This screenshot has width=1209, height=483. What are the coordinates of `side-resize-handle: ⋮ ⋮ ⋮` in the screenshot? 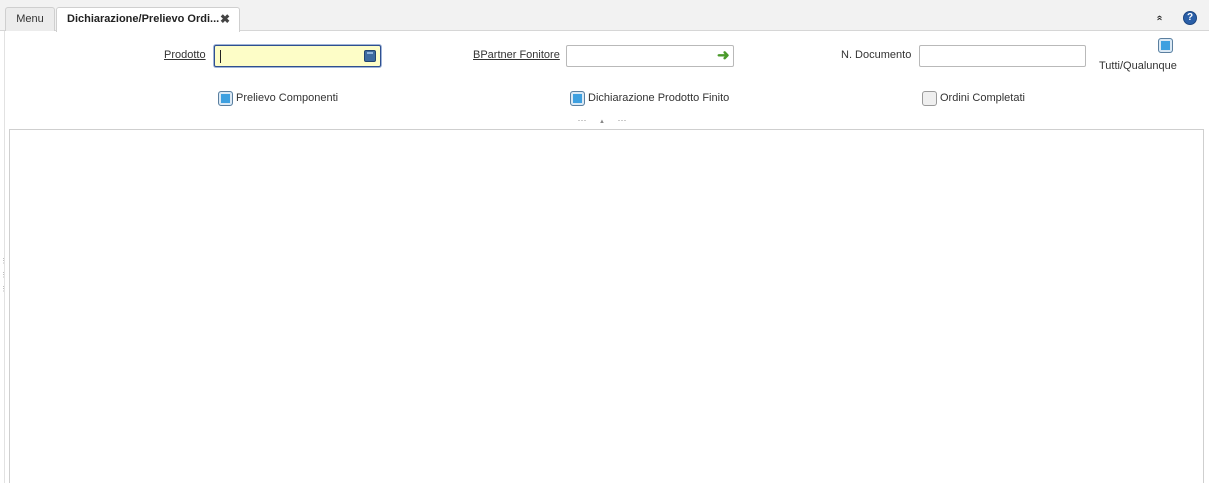 It's located at (3, 290).